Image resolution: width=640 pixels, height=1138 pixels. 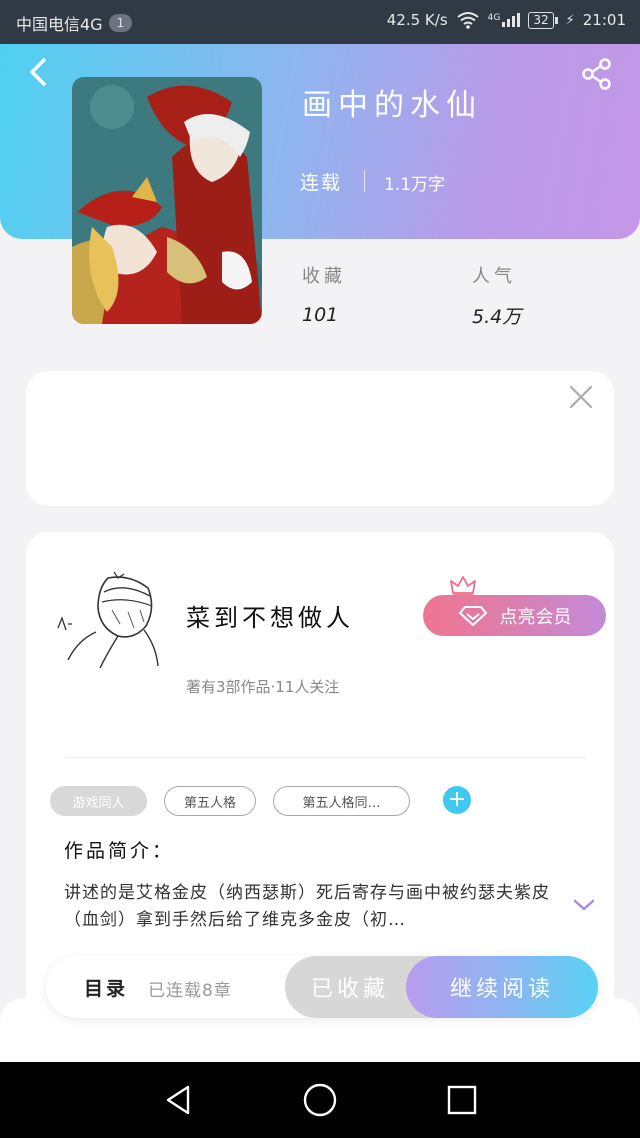 What do you see at coordinates (324, 276) in the screenshot?
I see `favorites-label: 收藏` at bounding box center [324, 276].